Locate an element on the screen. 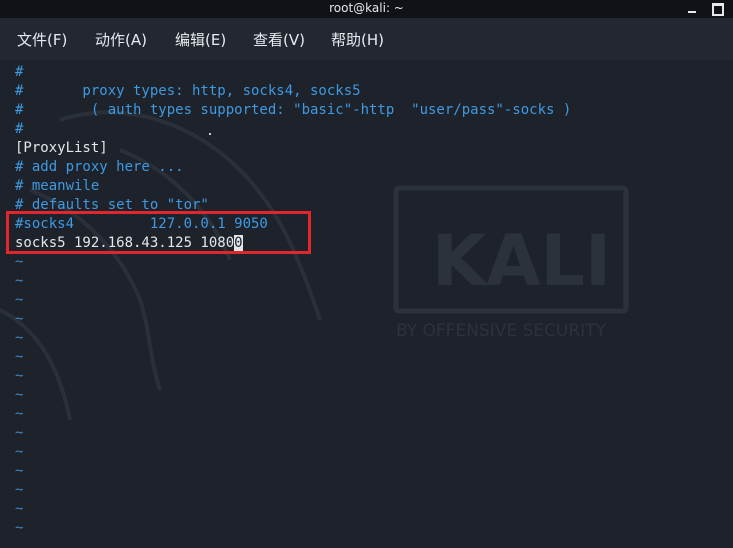 Image resolution: width=733 pixels, height=548 pixels. menu-help: 帮助(H) is located at coordinates (357, 39).